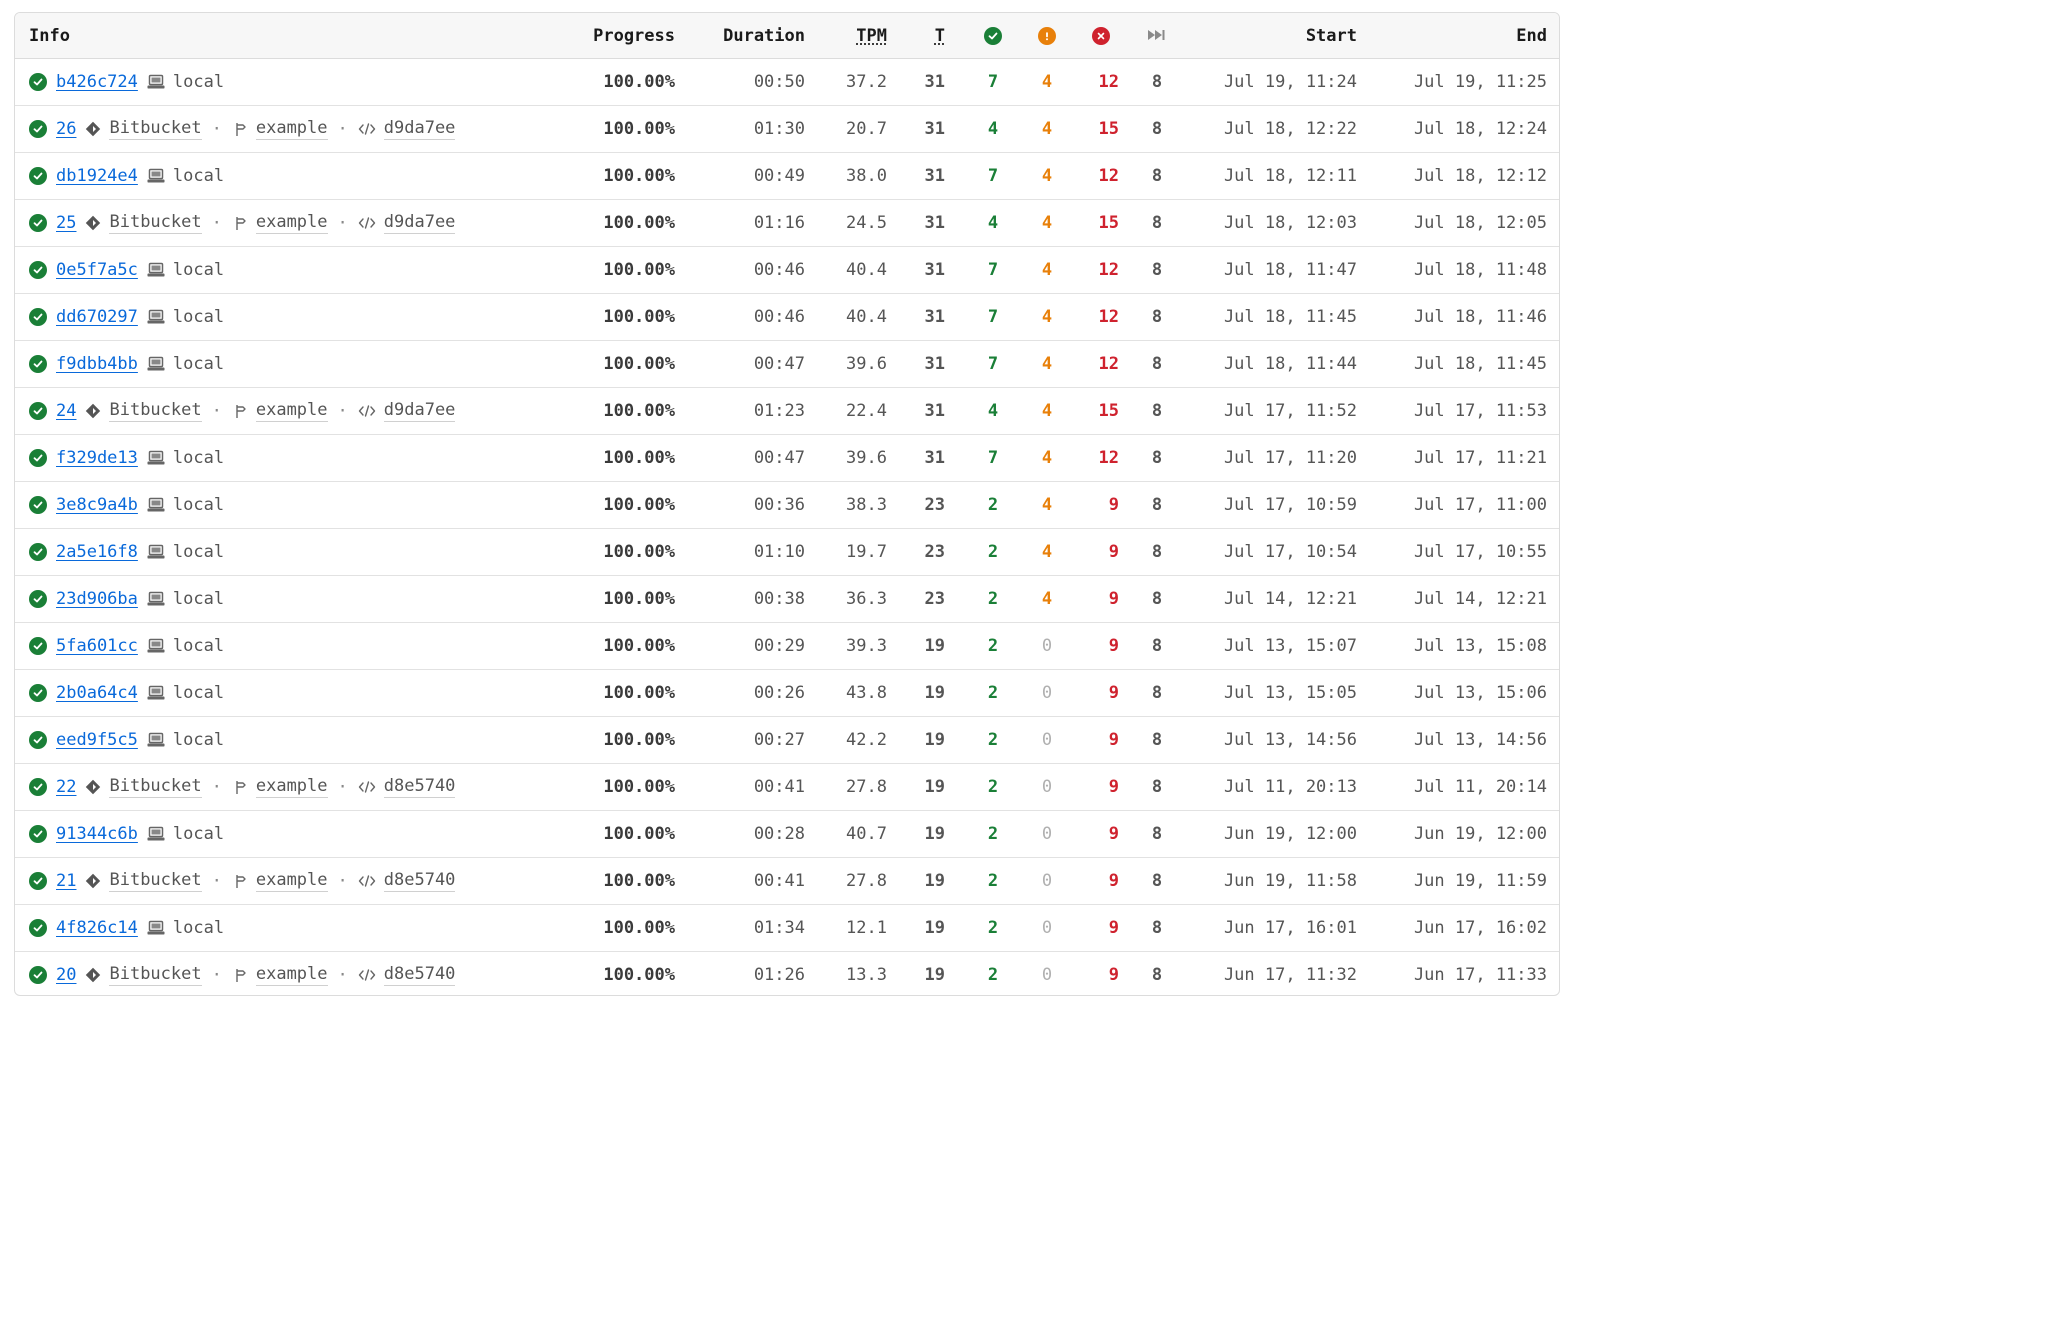 This screenshot has width=2048, height=1318. I want to click on run-link: 24, so click(66, 411).